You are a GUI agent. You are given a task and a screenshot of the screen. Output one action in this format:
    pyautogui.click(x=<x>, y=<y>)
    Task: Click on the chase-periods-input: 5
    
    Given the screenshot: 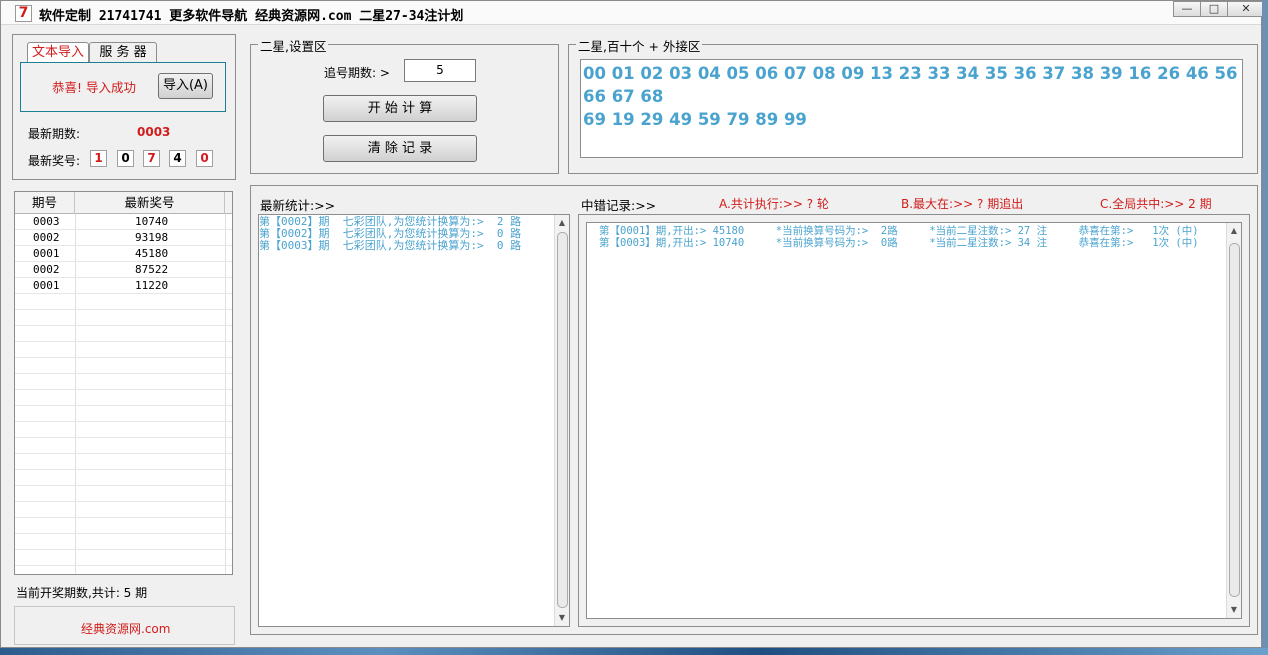 What is the action you would take?
    pyautogui.click(x=440, y=70)
    